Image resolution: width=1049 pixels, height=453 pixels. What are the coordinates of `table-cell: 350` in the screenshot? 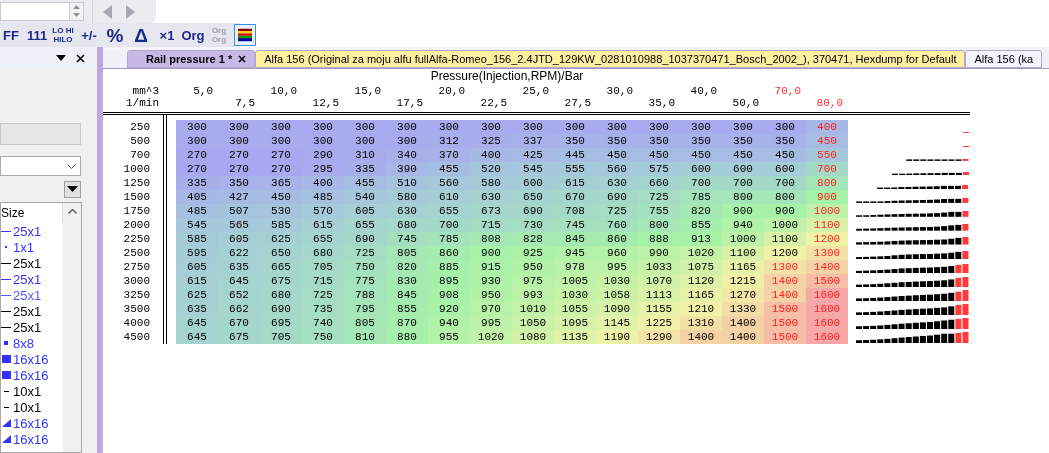 It's located at (659, 141).